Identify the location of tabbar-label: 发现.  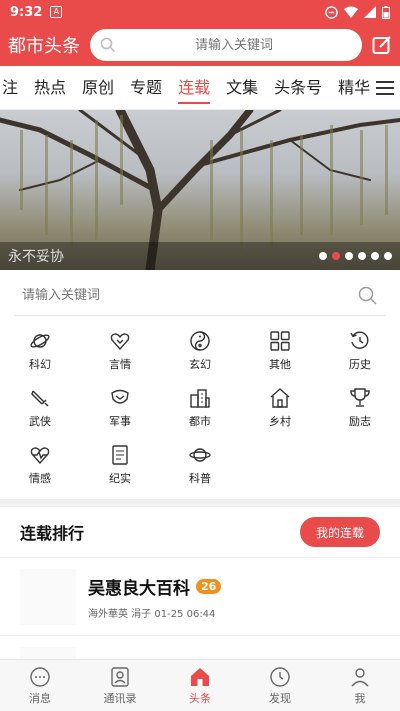
(280, 698).